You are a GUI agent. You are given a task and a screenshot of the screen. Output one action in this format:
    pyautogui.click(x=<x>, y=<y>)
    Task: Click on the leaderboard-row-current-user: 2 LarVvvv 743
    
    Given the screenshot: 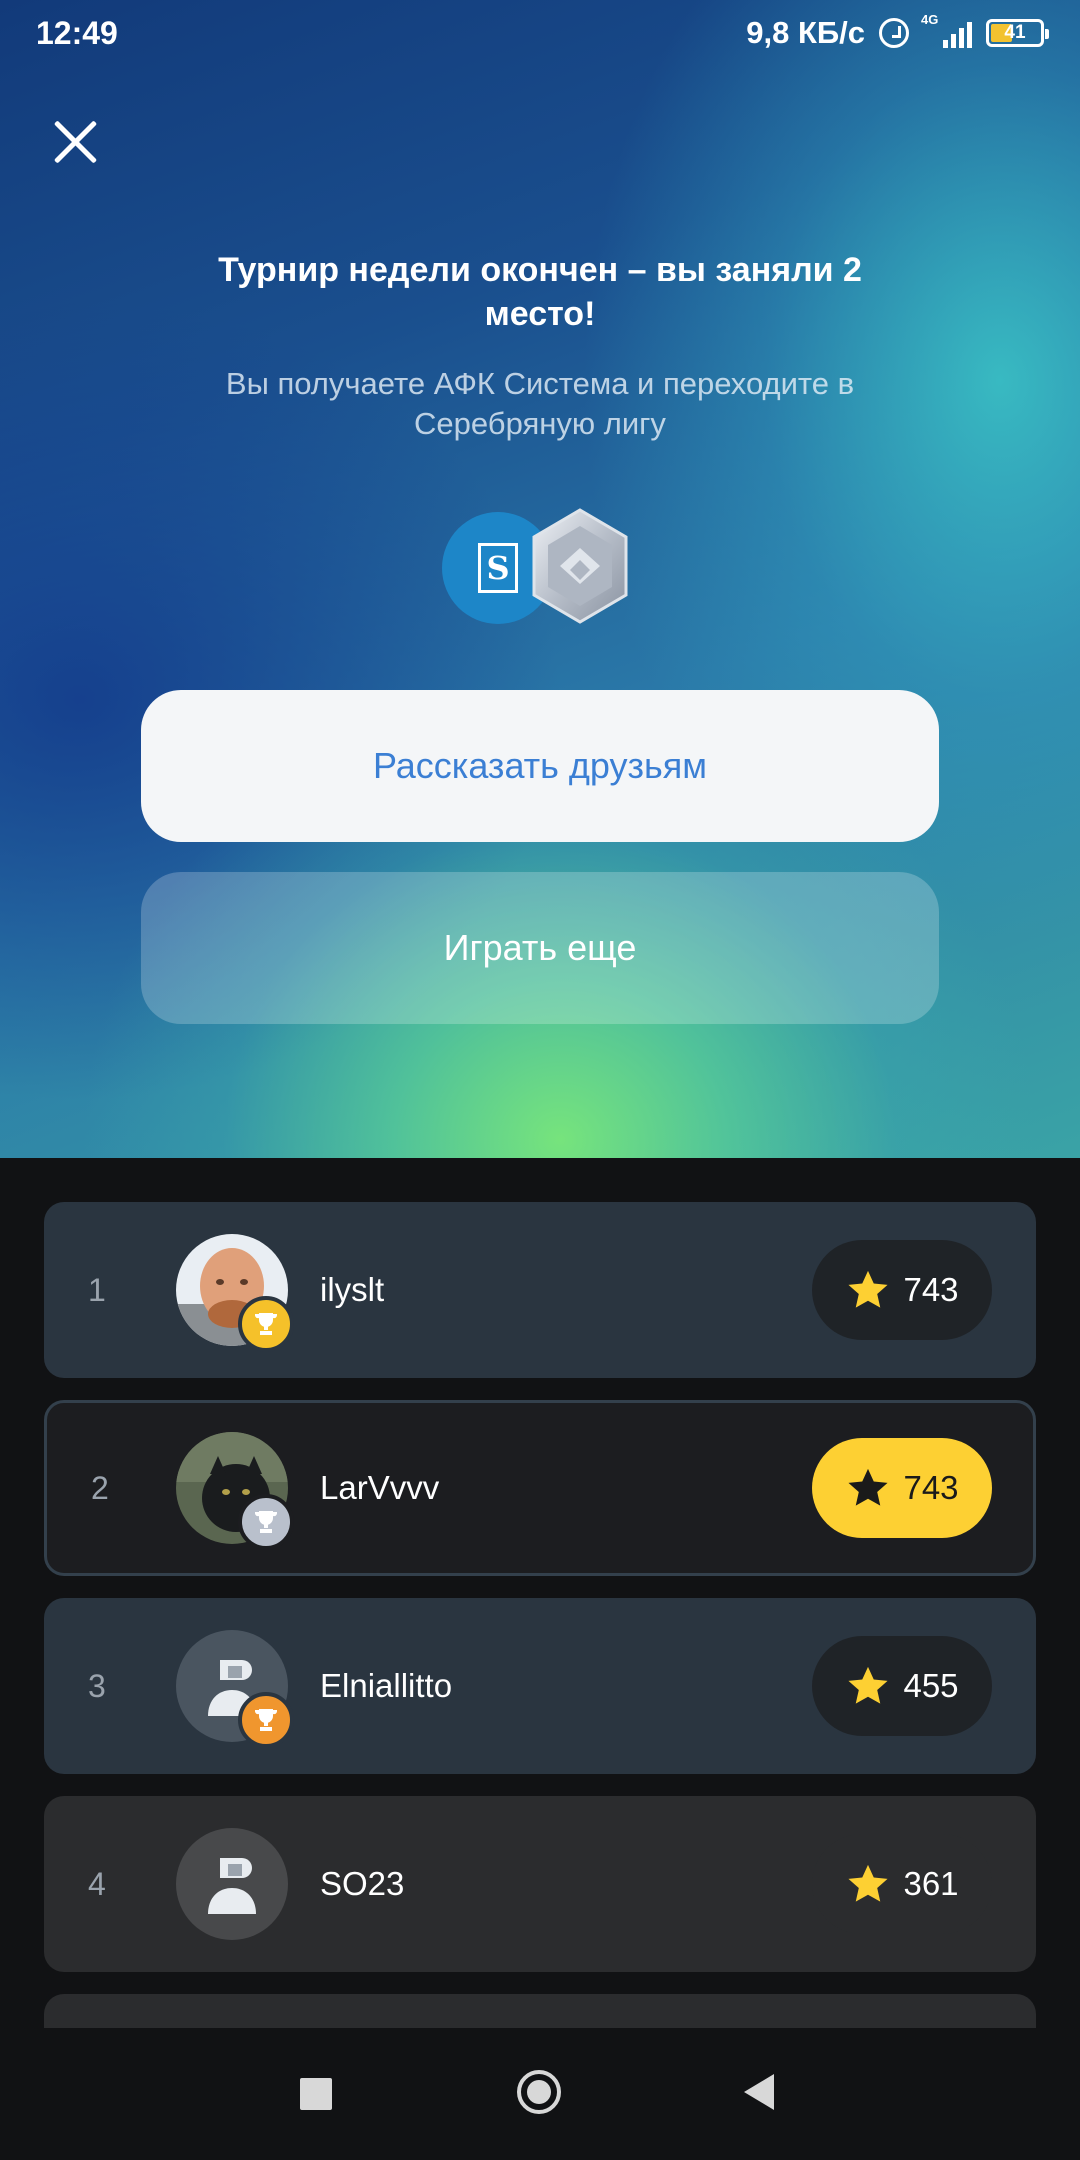 What is the action you would take?
    pyautogui.click(x=540, y=1488)
    